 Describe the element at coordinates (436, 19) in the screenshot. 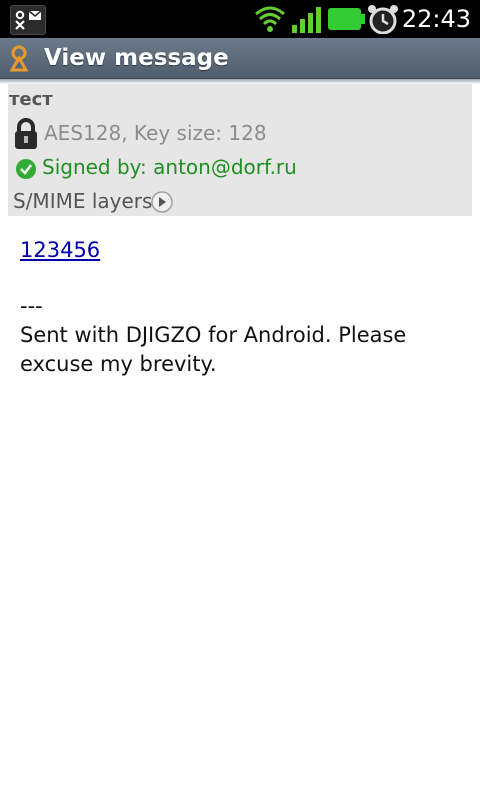

I see `clock: 22:43` at that location.